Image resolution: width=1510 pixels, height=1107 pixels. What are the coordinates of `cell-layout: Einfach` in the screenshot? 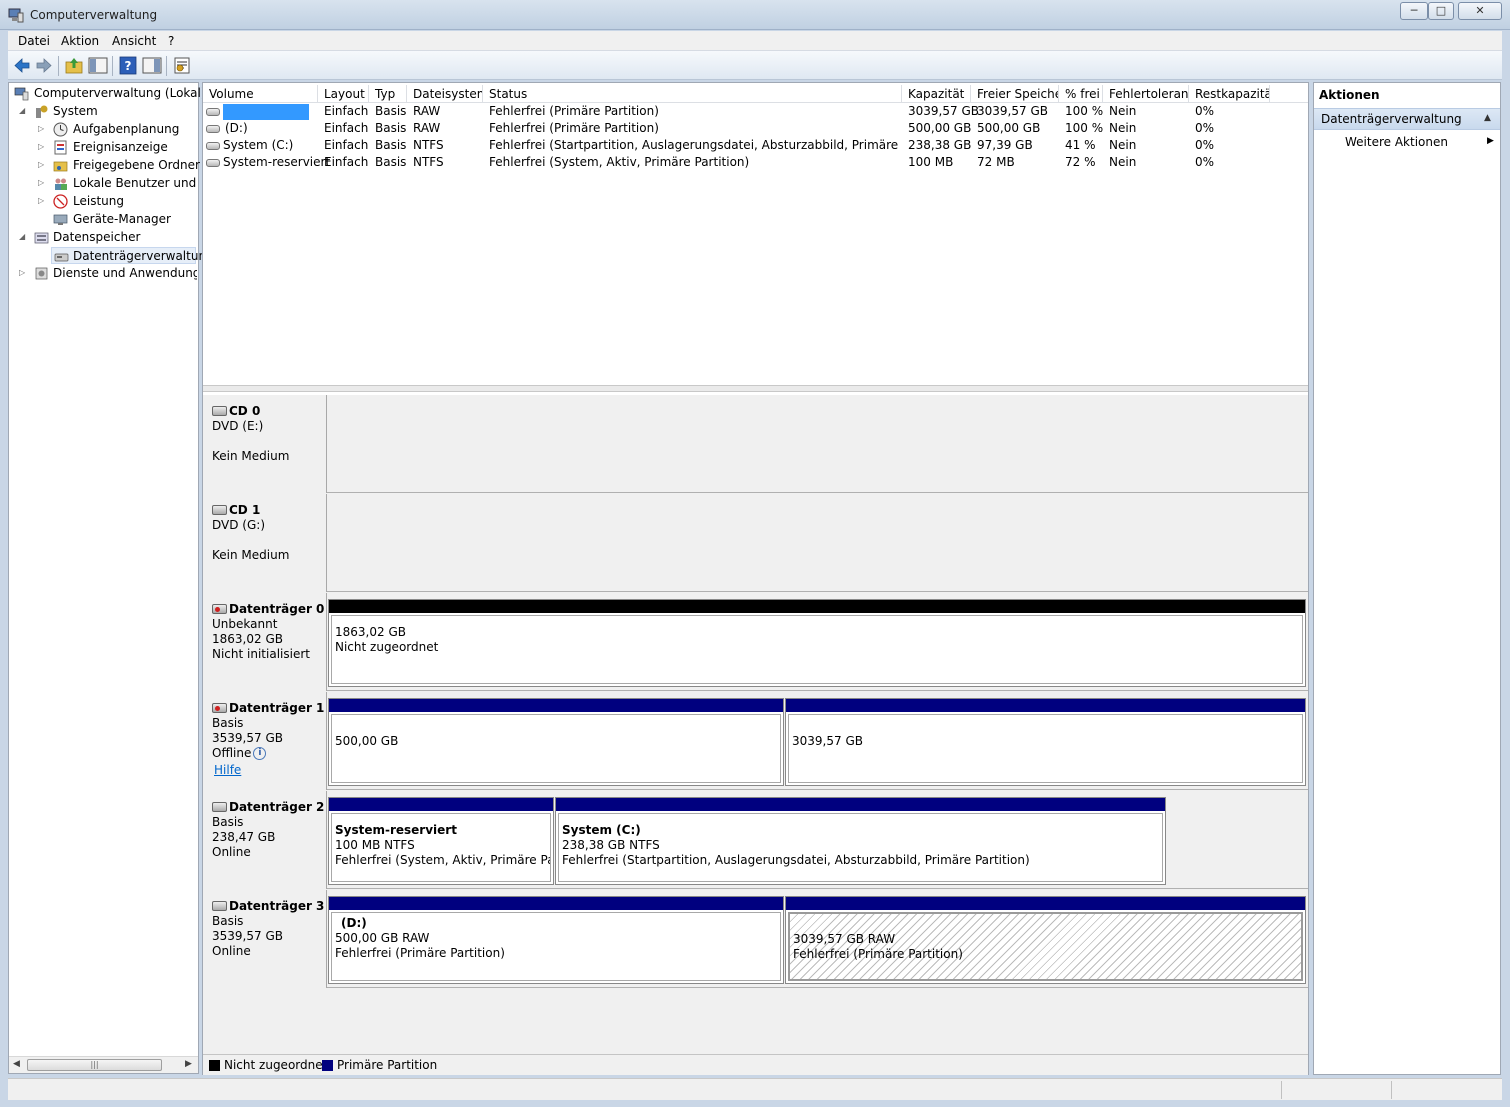 It's located at (346, 111).